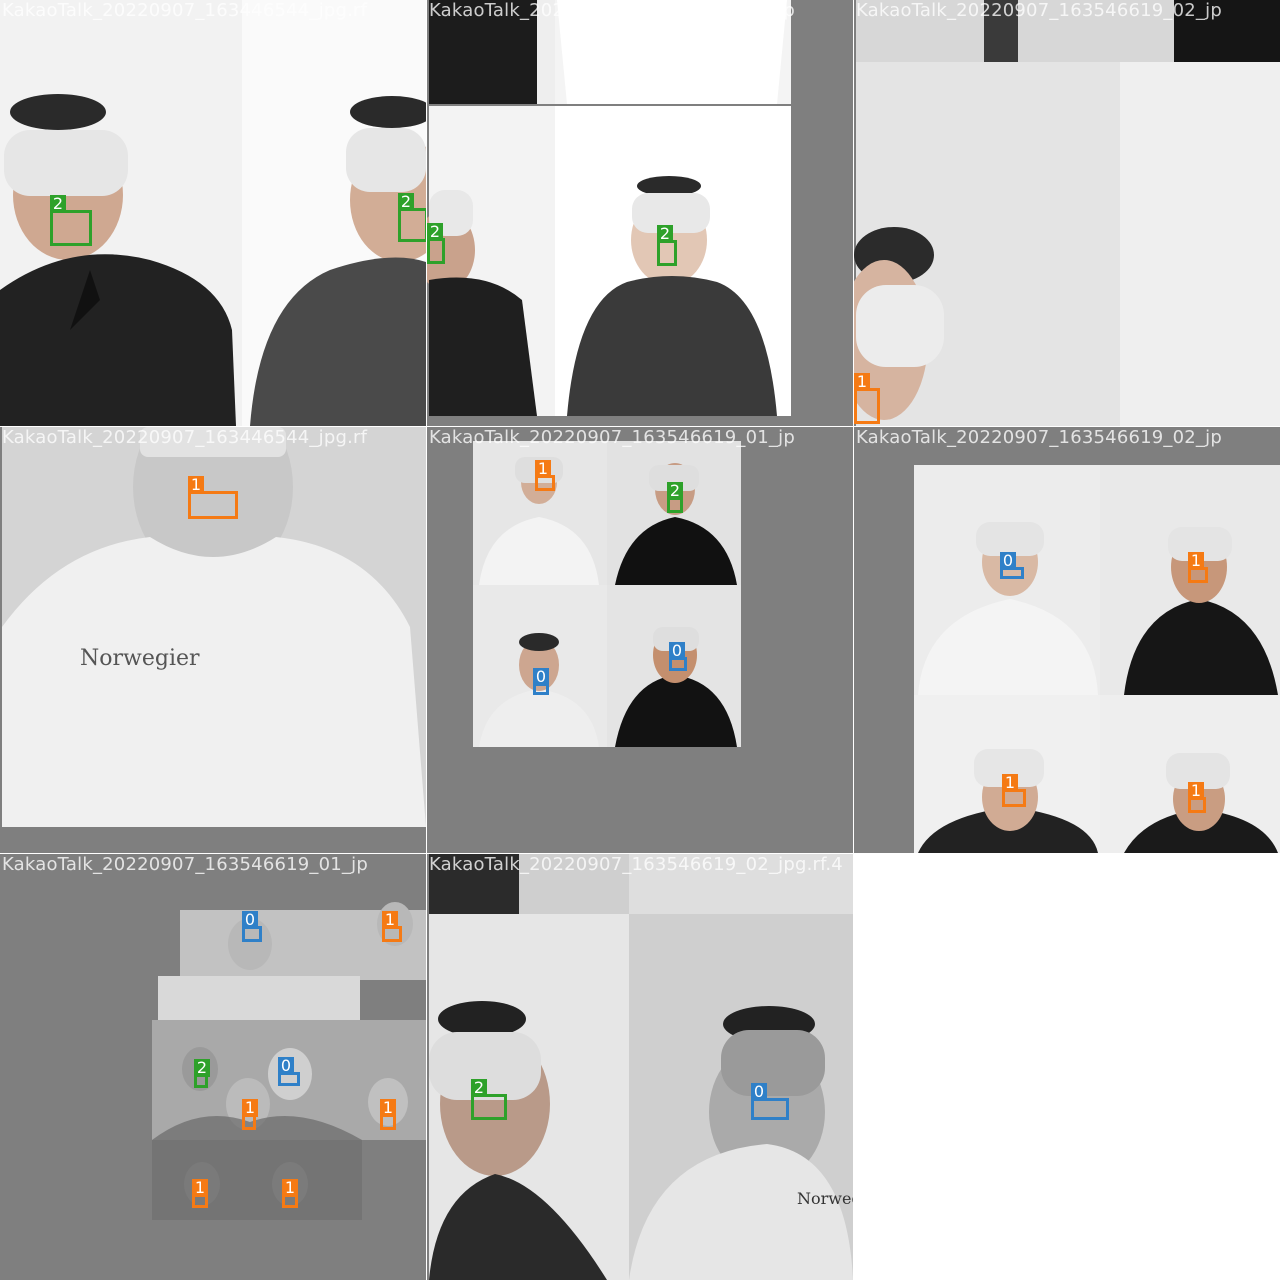  I want to click on tile-image: Norwegier, so click(640, 1067).